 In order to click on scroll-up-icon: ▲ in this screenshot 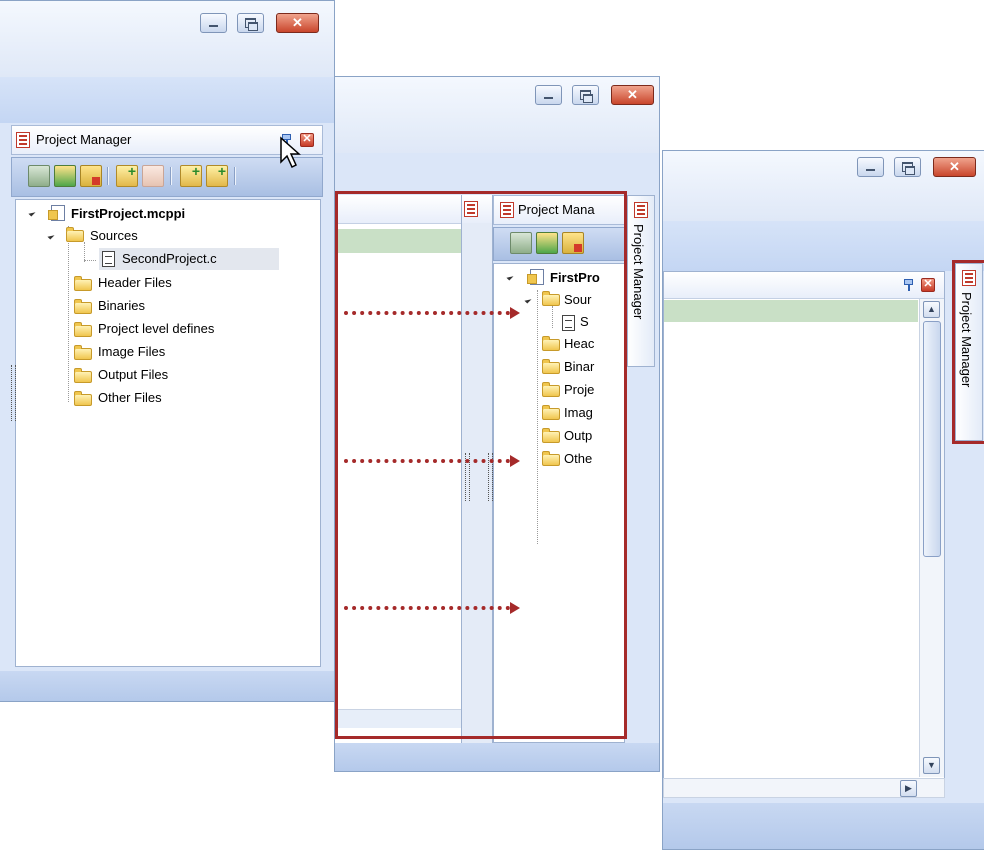, I will do `click(931, 309)`.